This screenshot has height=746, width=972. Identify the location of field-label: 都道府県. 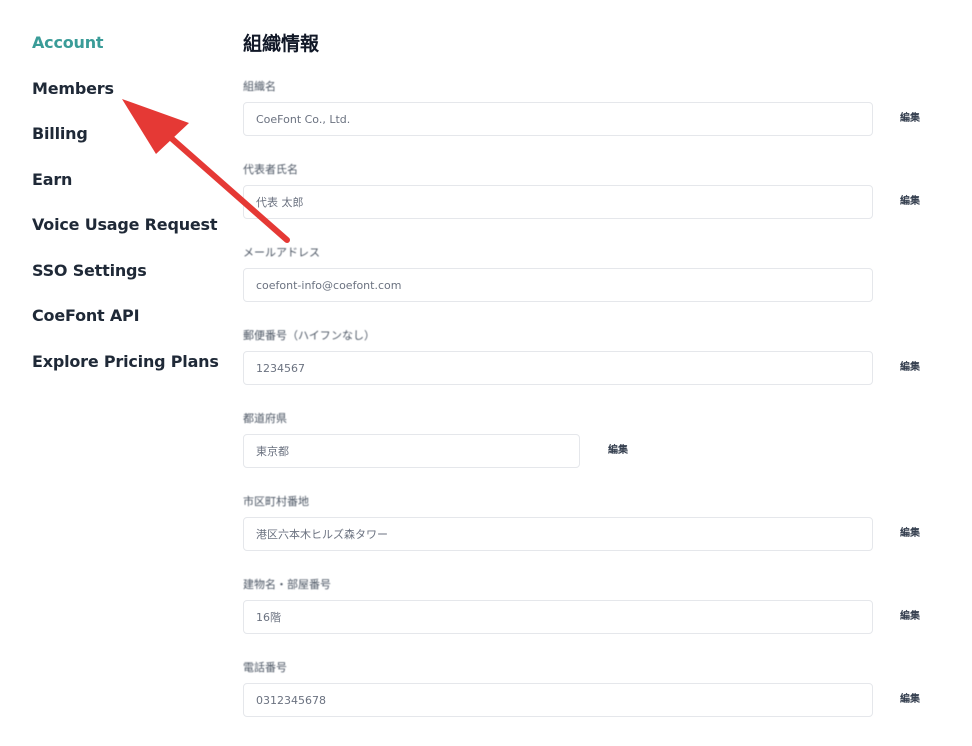
(265, 418).